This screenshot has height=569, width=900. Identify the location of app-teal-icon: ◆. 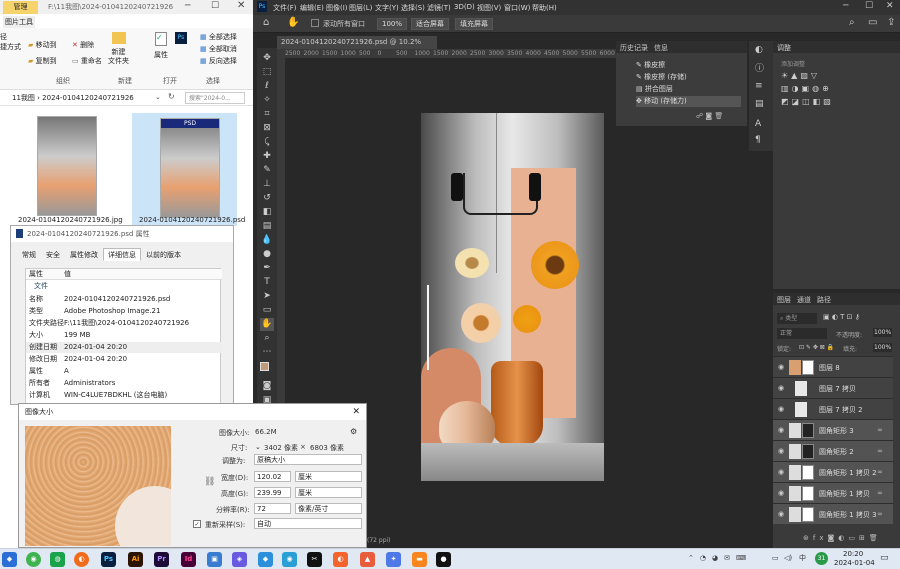
(265, 559).